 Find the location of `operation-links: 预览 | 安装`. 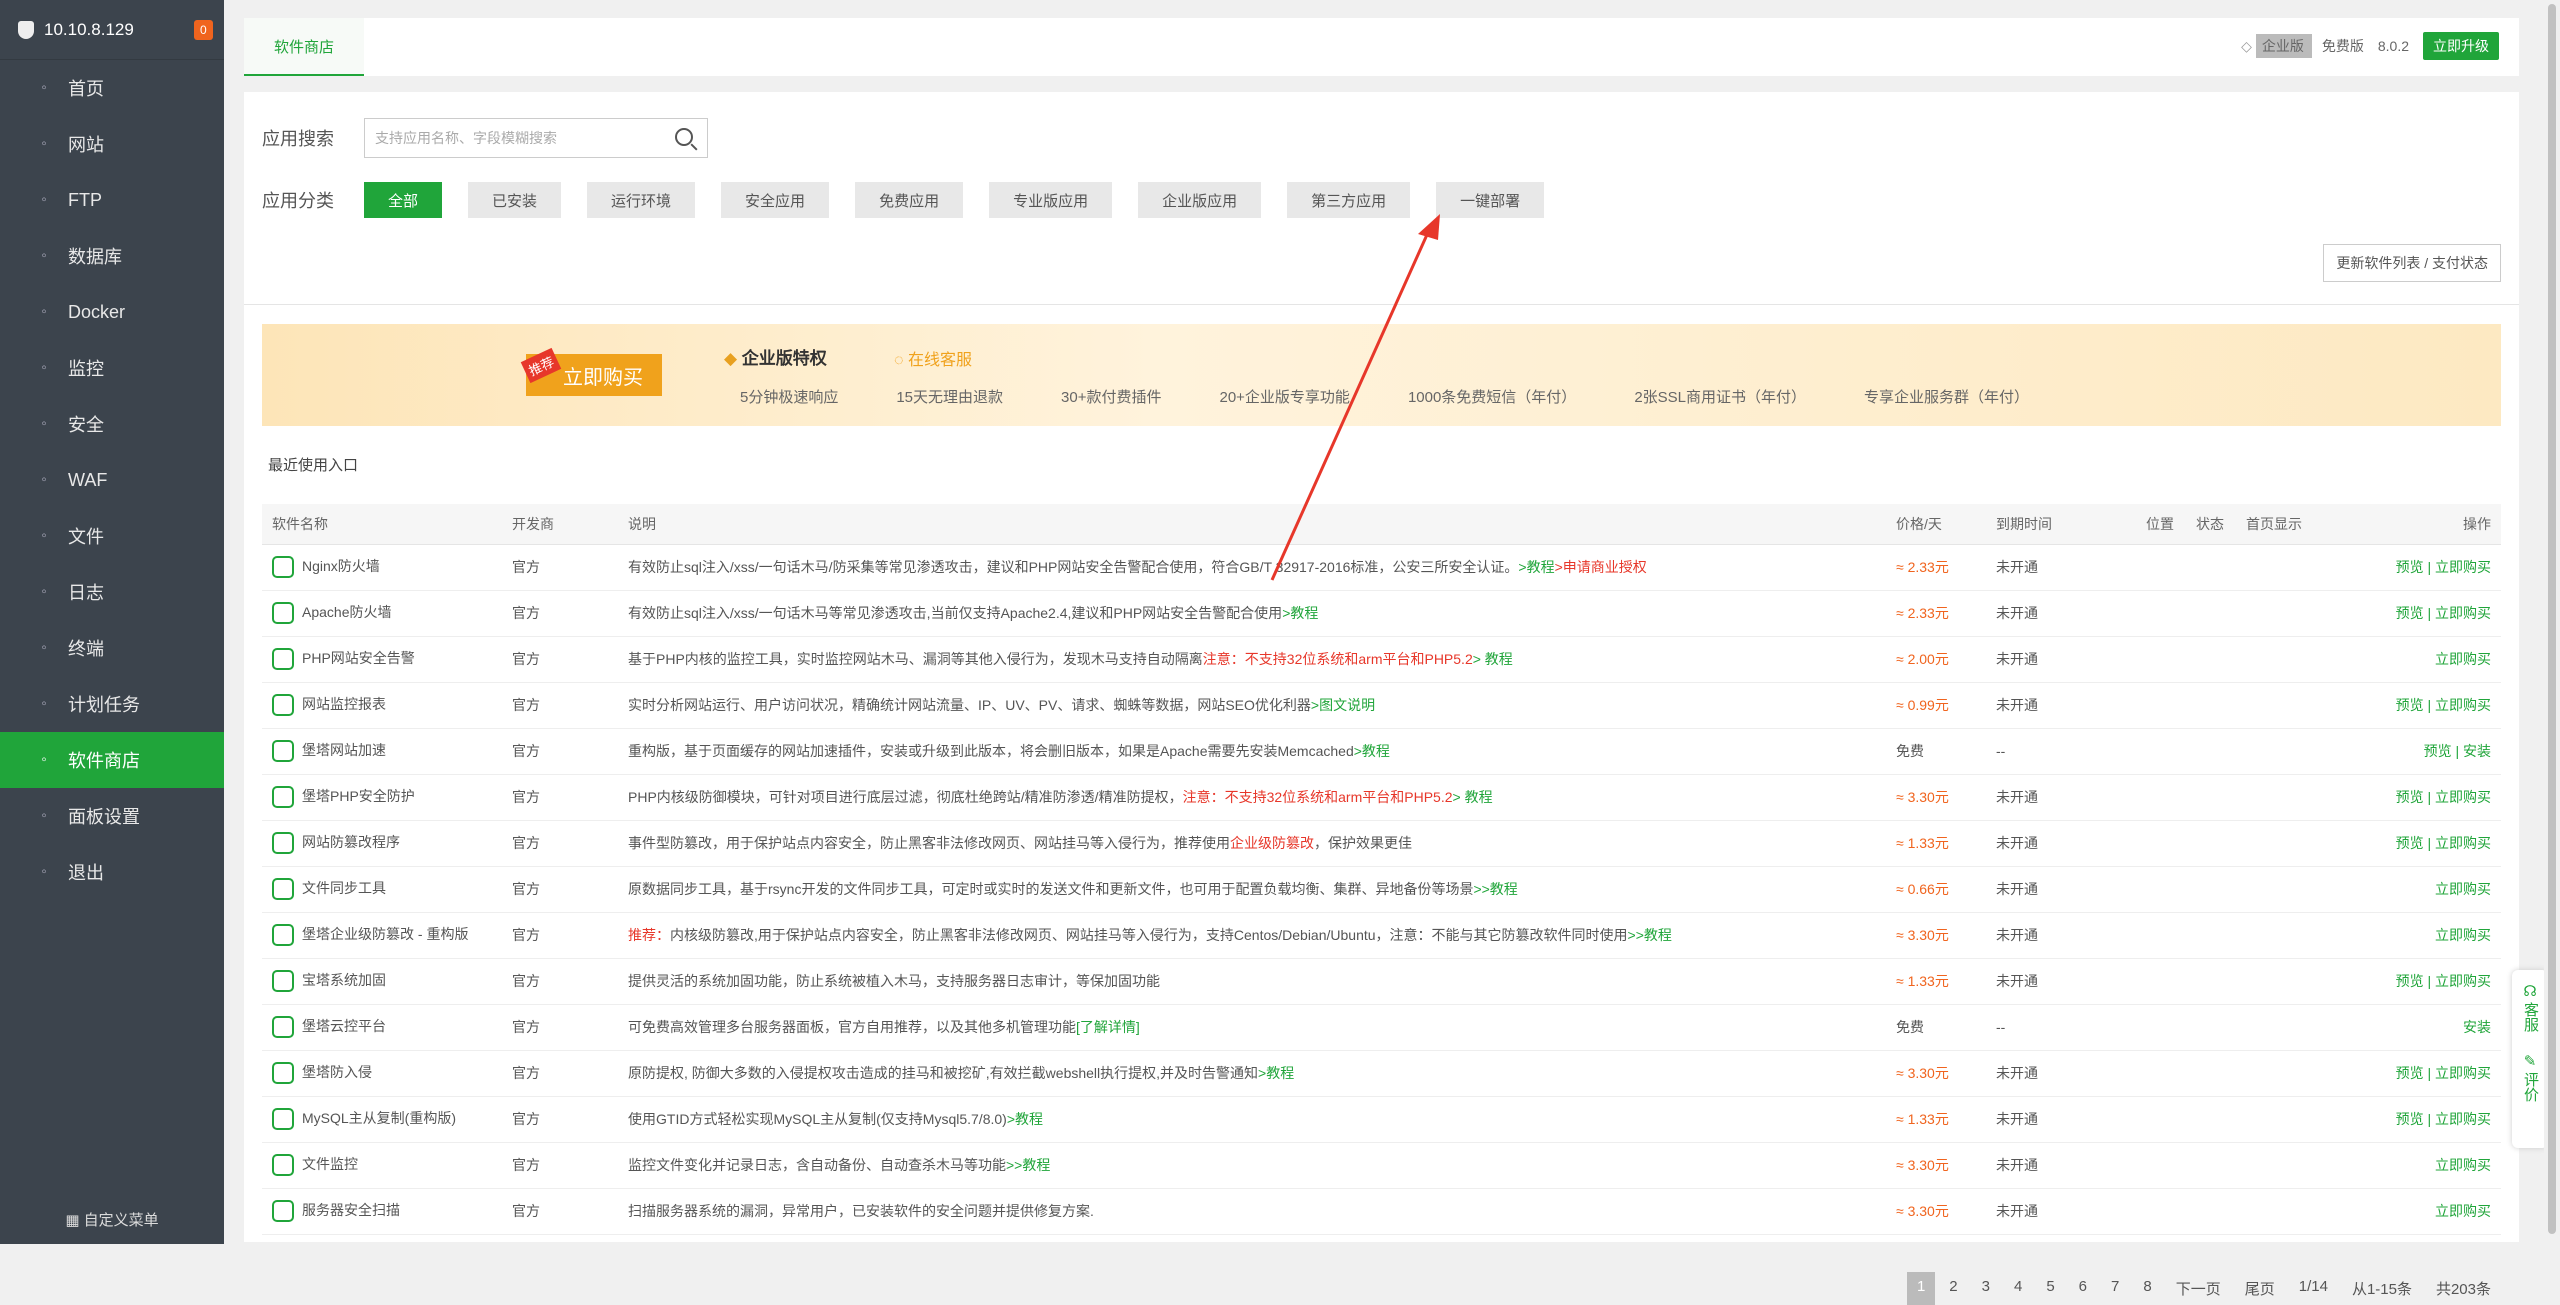

operation-links: 预览 | 安装 is located at coordinates (2457, 751).